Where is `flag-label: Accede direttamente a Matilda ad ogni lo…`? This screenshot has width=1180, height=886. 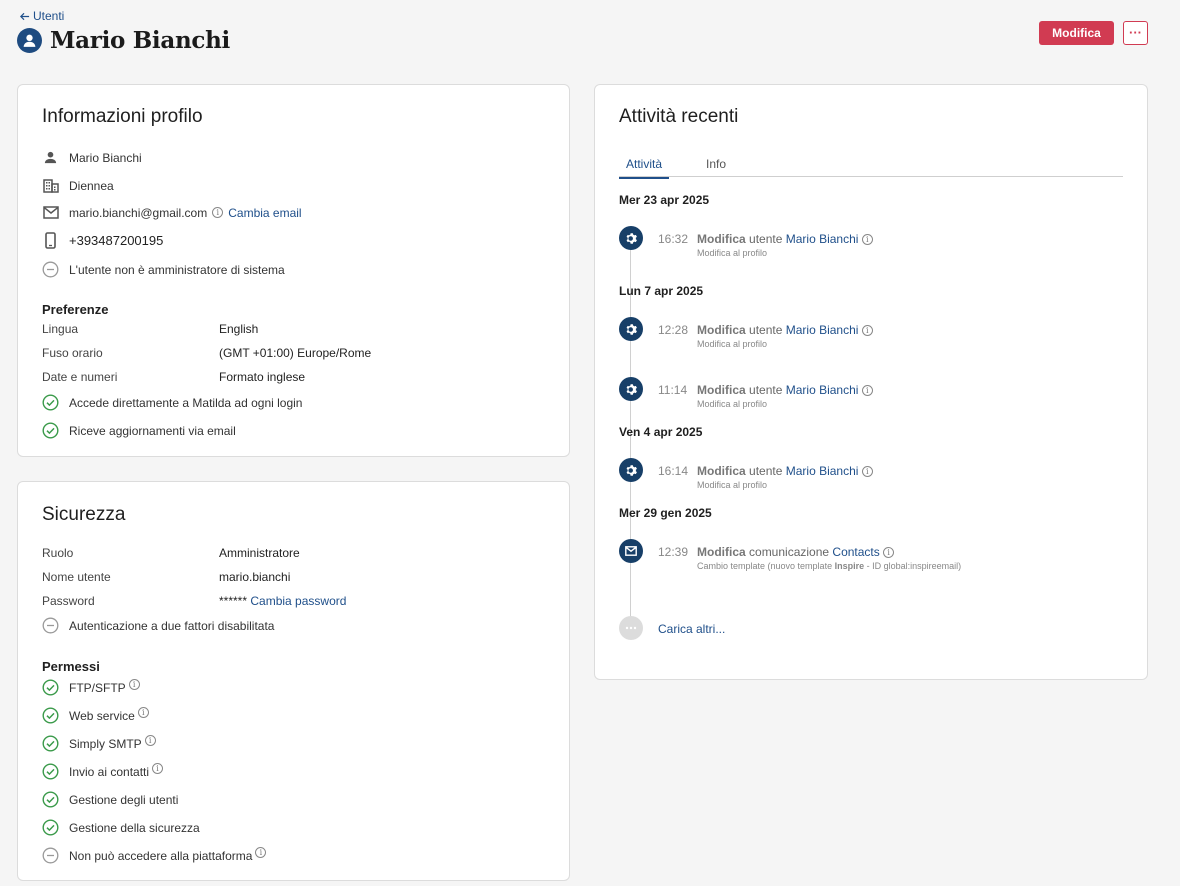 flag-label: Accede direttamente a Matilda ad ogni lo… is located at coordinates (186, 402).